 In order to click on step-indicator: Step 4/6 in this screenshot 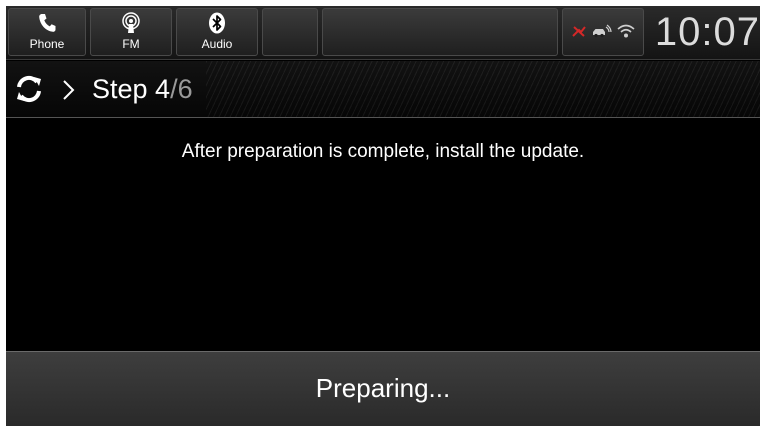, I will do `click(142, 89)`.